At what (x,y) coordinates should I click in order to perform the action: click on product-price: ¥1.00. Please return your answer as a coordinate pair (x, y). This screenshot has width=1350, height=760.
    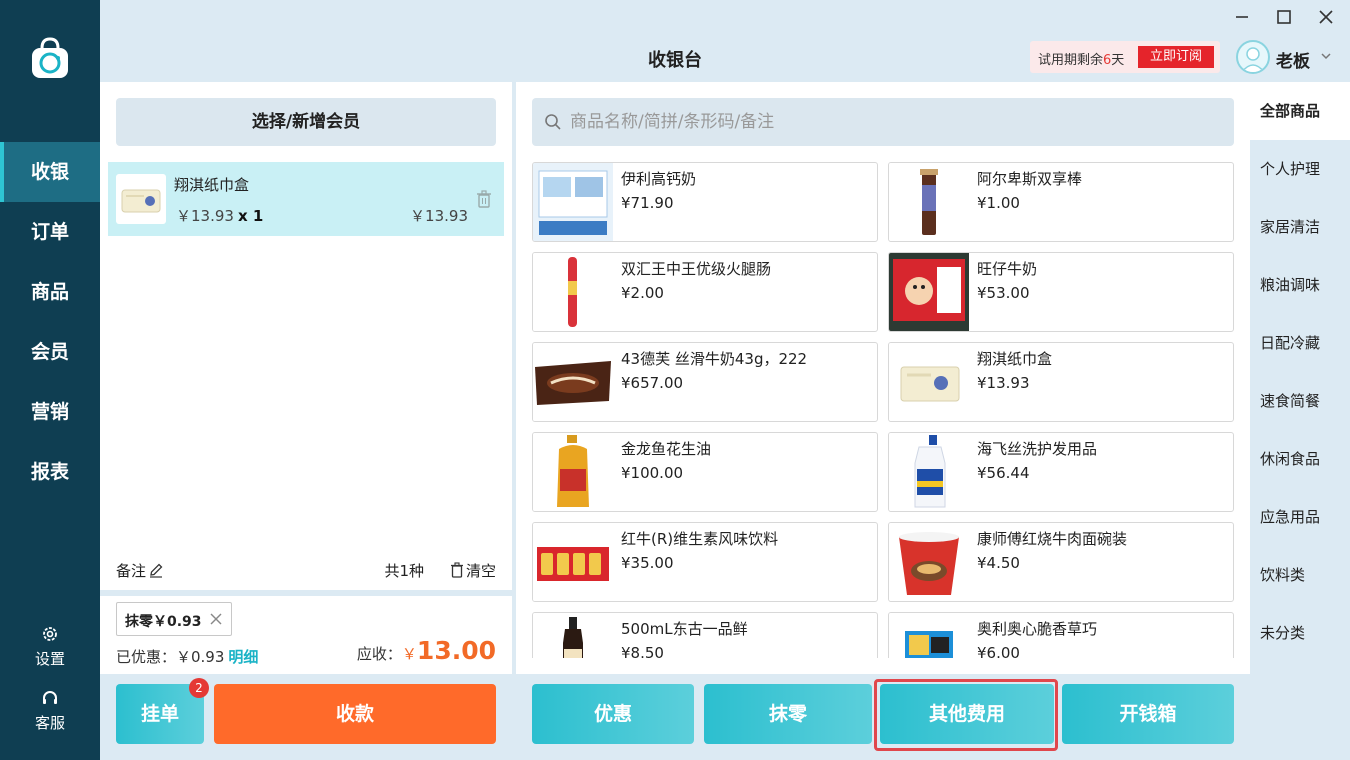
    Looking at the image, I should click on (998, 203).